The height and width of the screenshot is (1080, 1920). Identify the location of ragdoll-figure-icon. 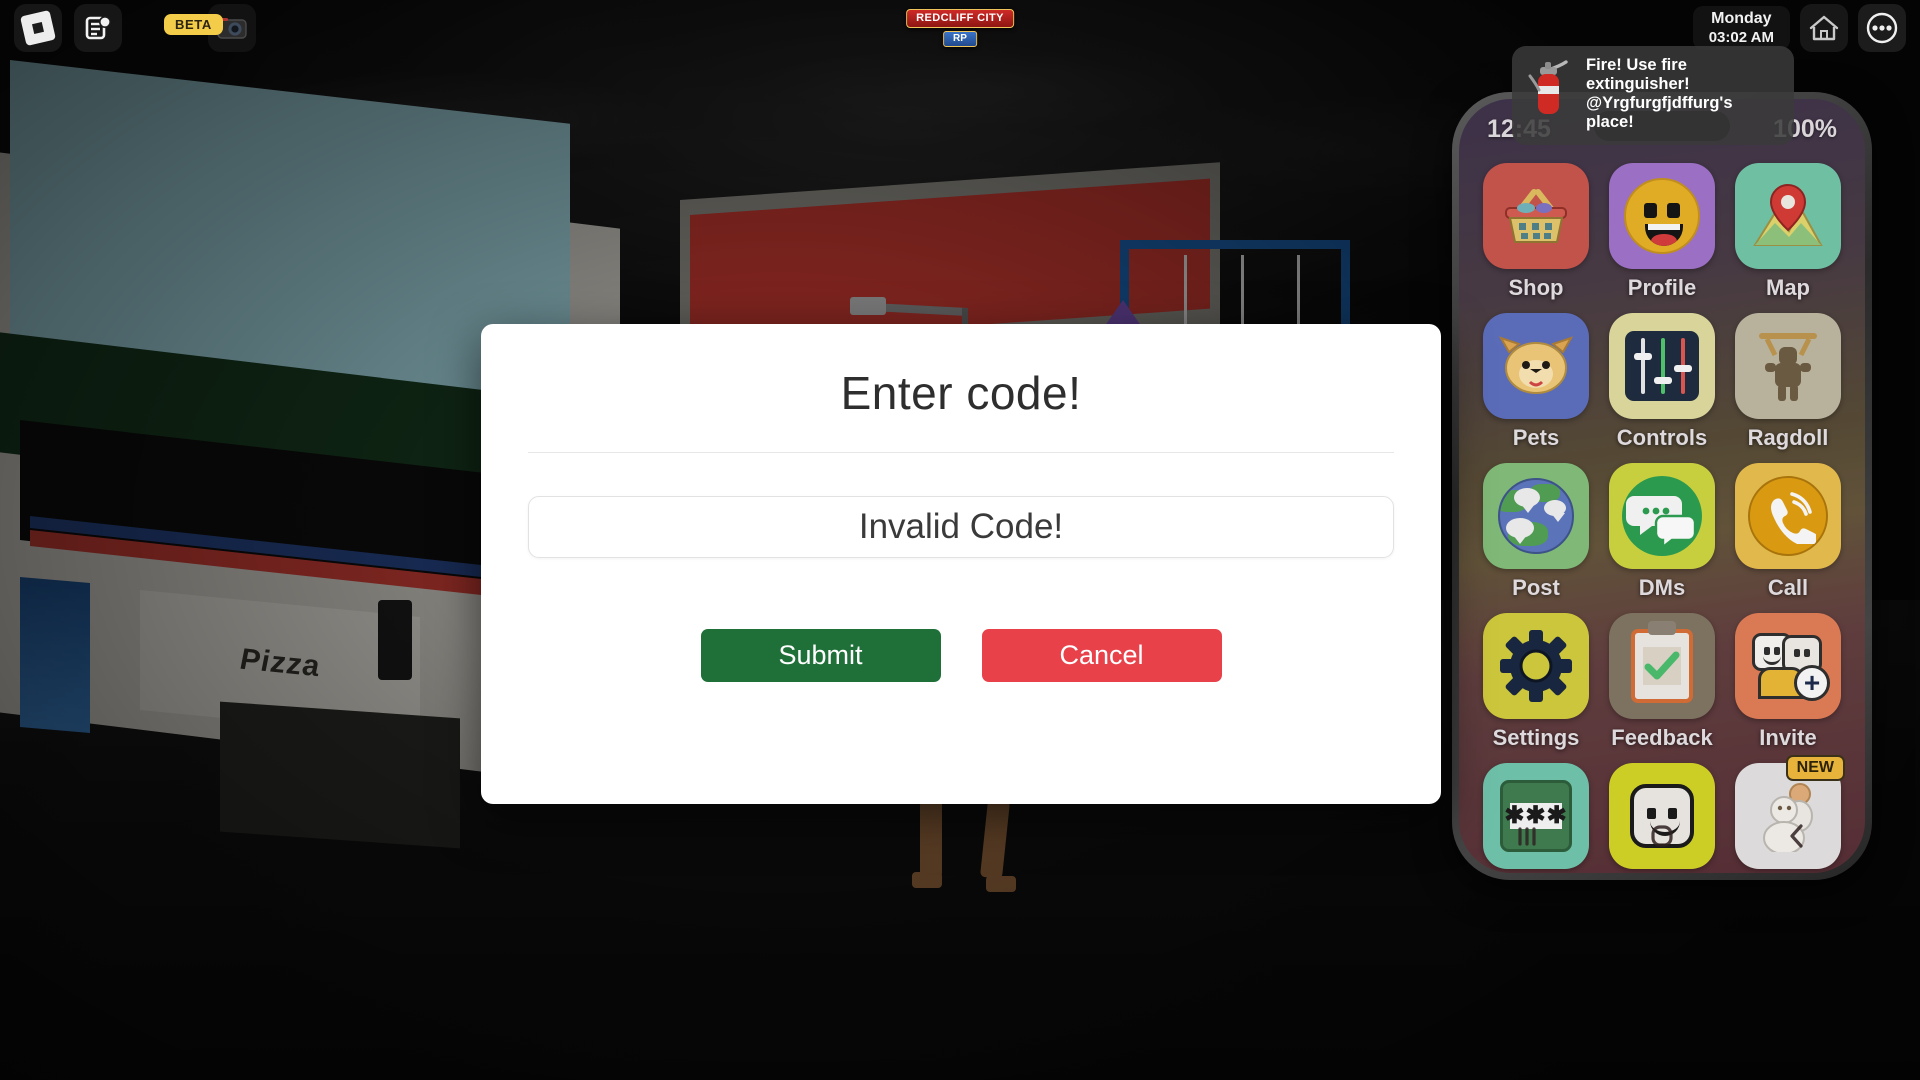
(1788, 367).